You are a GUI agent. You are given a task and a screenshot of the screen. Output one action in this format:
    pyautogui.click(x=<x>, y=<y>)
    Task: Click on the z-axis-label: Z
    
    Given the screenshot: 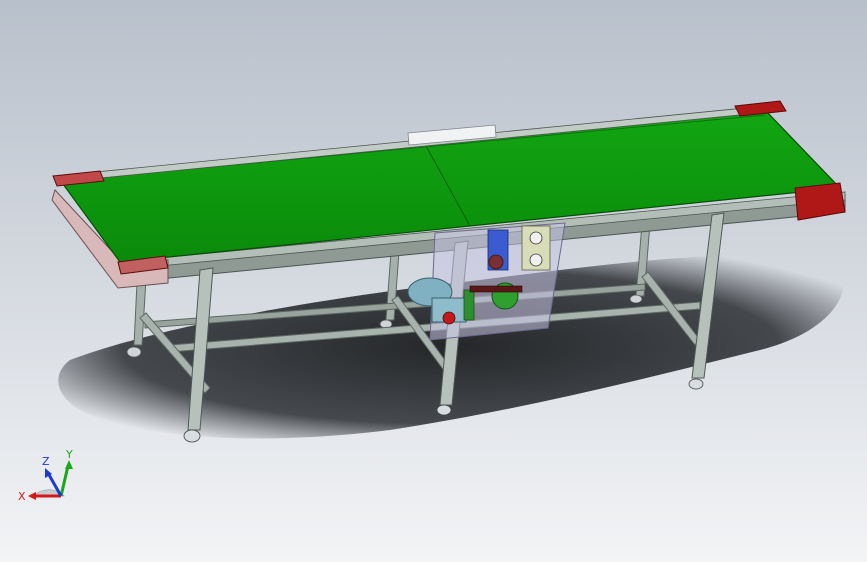 What is the action you would take?
    pyautogui.click(x=46, y=461)
    